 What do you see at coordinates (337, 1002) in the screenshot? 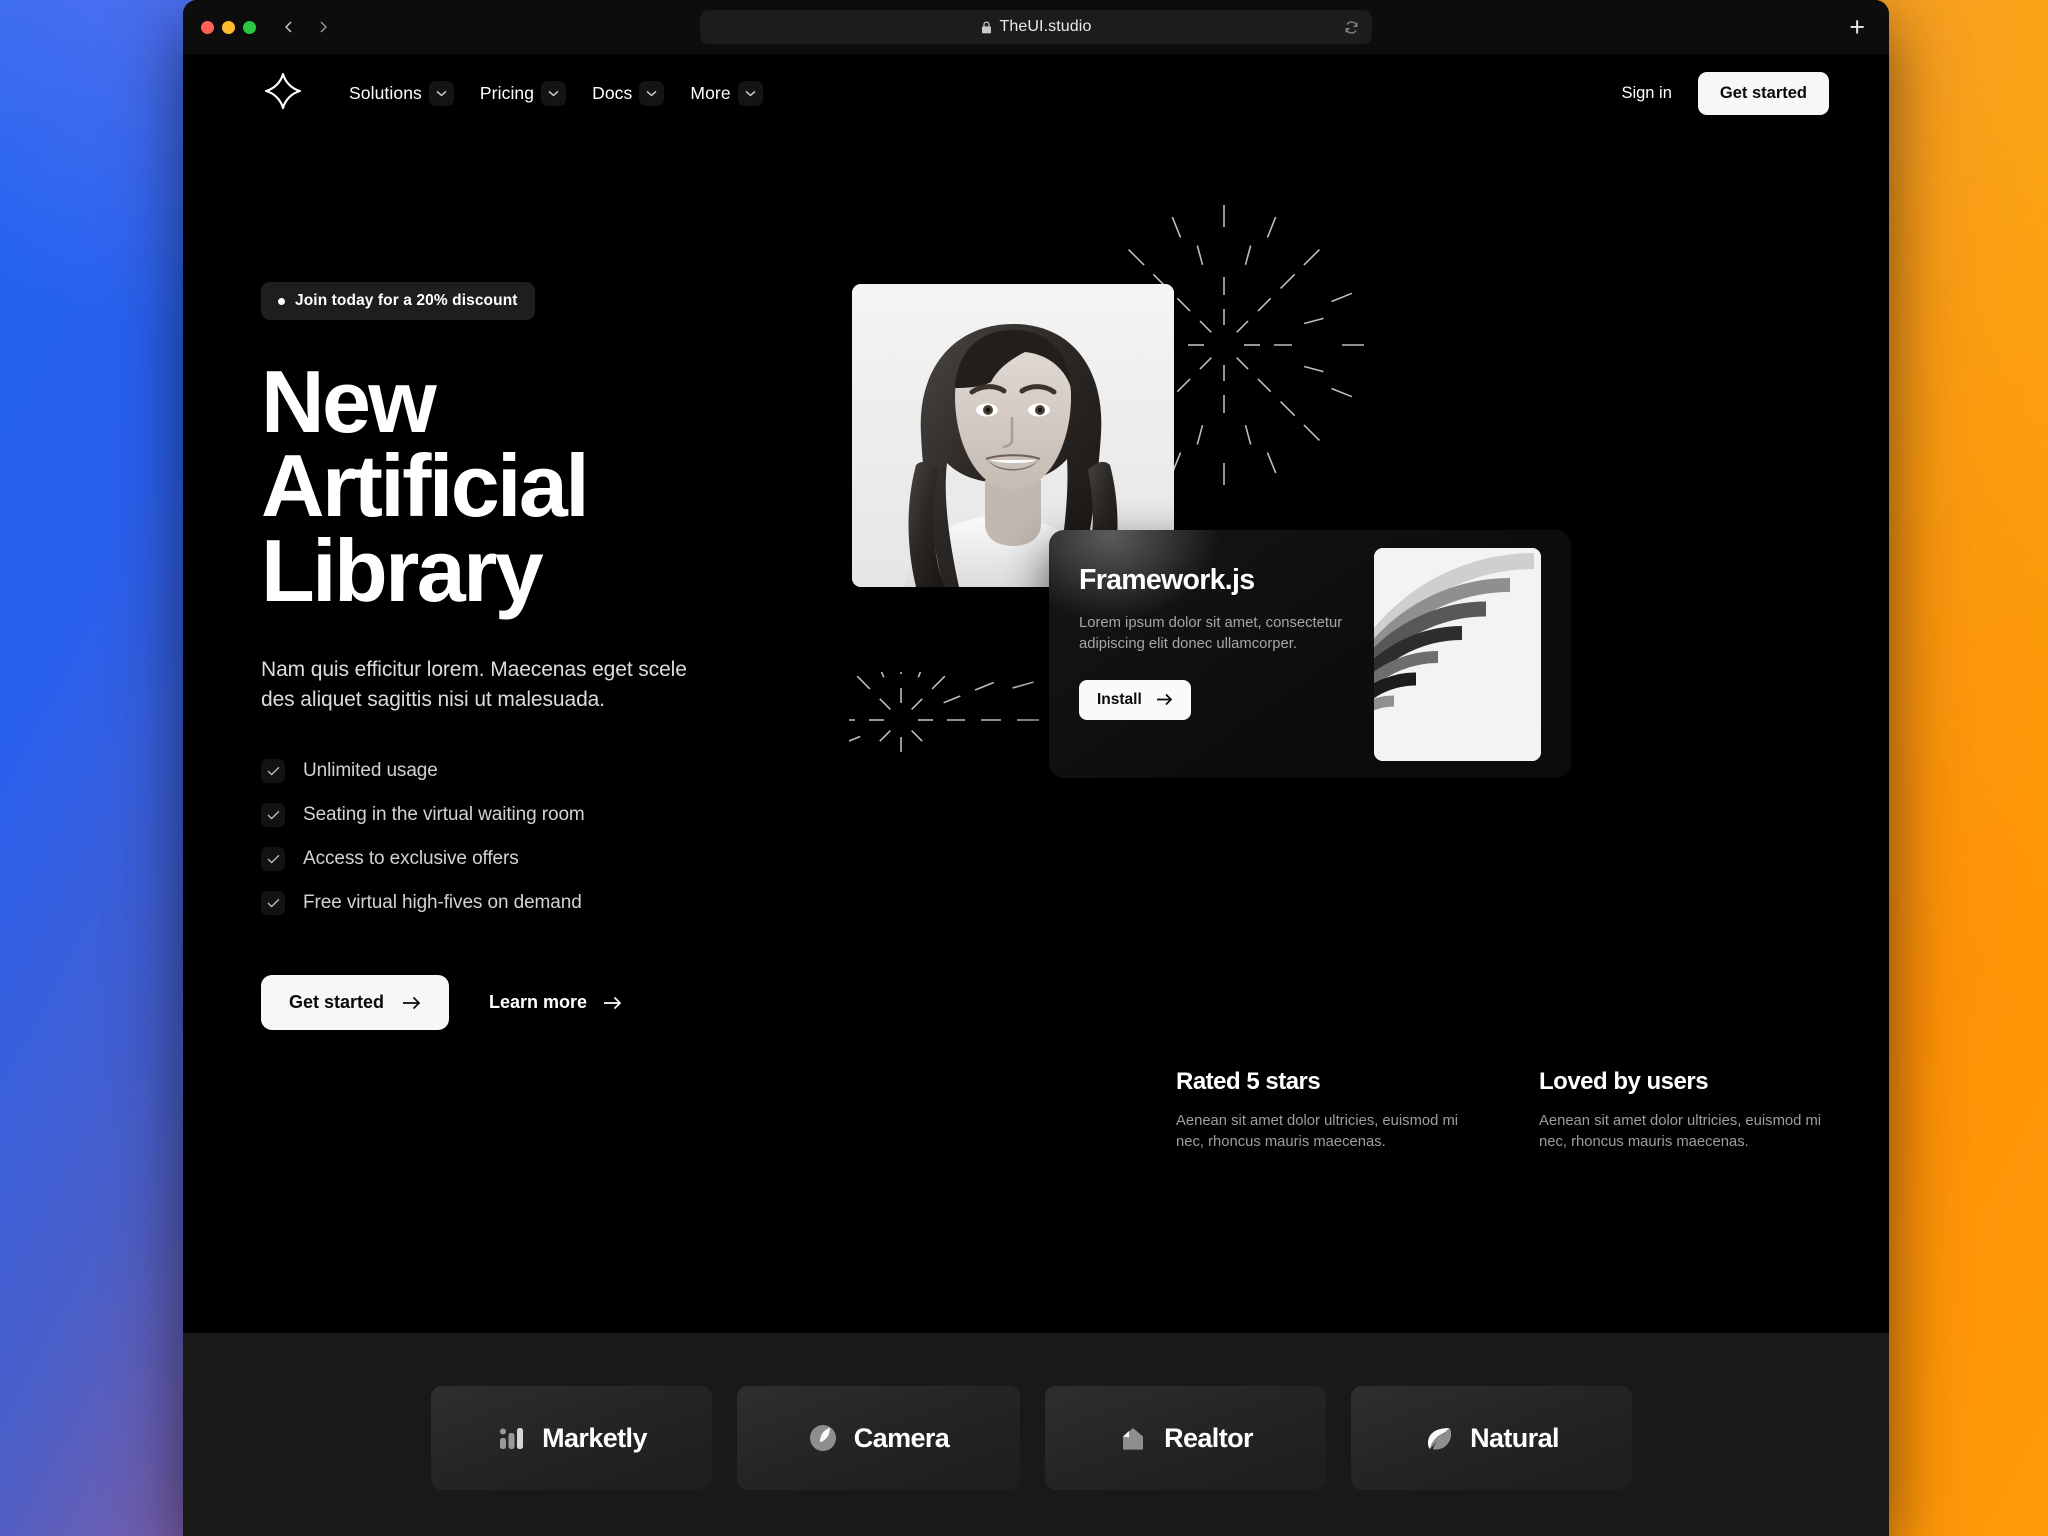
I see `button-label: Get started` at bounding box center [337, 1002].